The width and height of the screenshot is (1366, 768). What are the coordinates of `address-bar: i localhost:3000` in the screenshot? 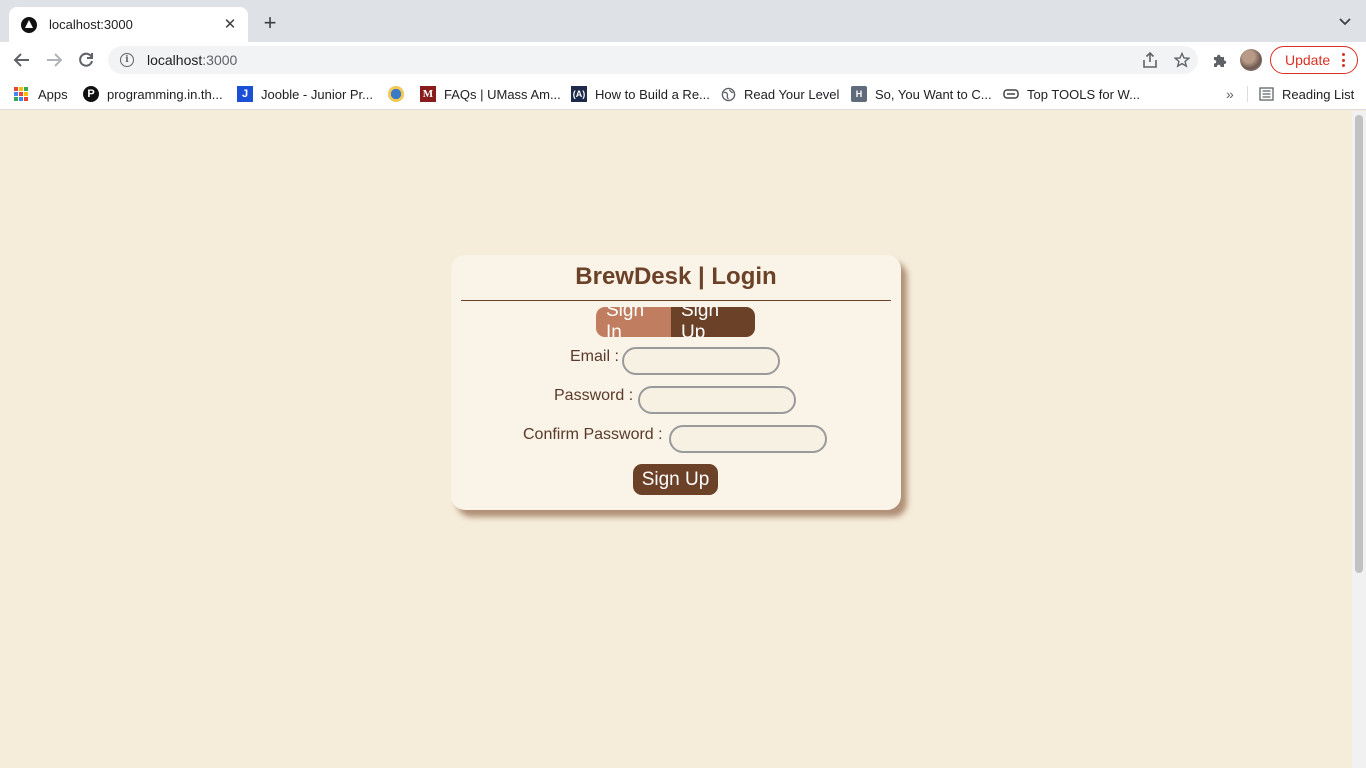 It's located at (653, 60).